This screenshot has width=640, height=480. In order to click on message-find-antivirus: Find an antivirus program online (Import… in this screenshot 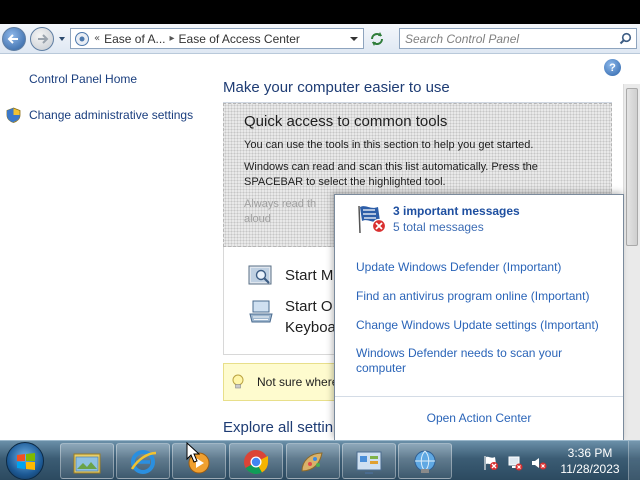, I will do `click(472, 296)`.